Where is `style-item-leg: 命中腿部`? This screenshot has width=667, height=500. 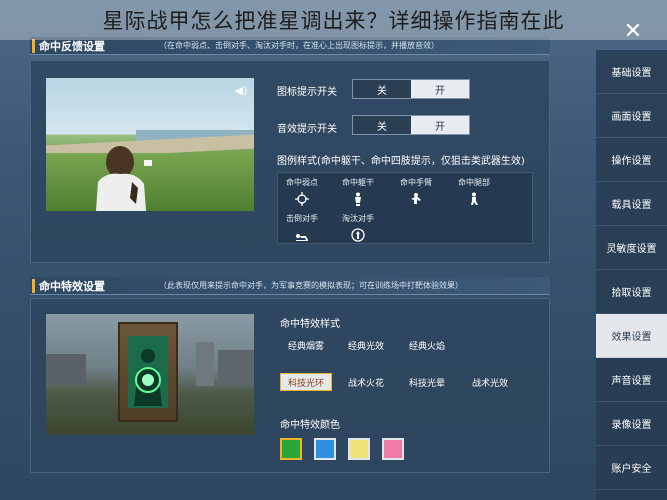
style-item-leg: 命中腿部 is located at coordinates (474, 191).